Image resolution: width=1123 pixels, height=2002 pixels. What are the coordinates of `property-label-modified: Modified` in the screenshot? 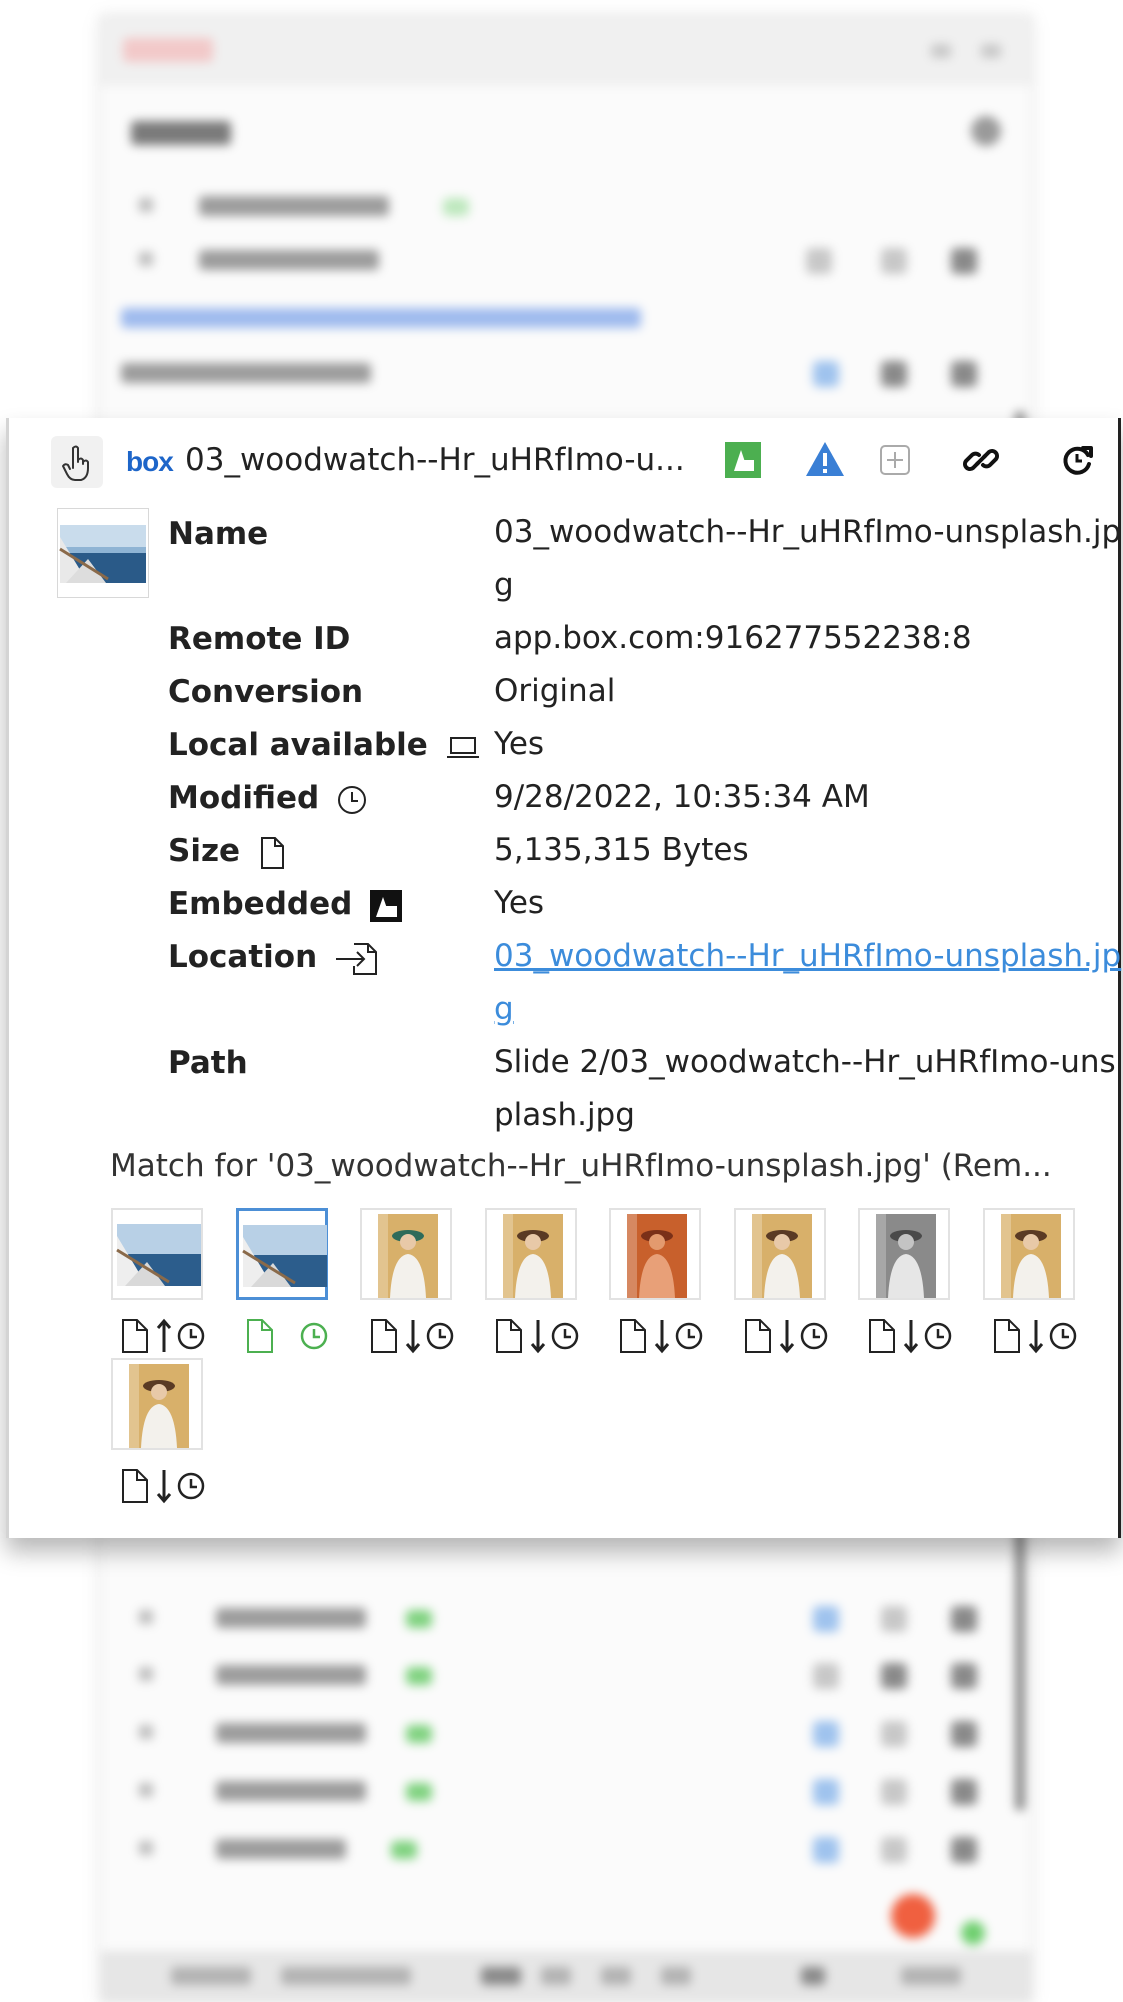 It's located at (268, 798).